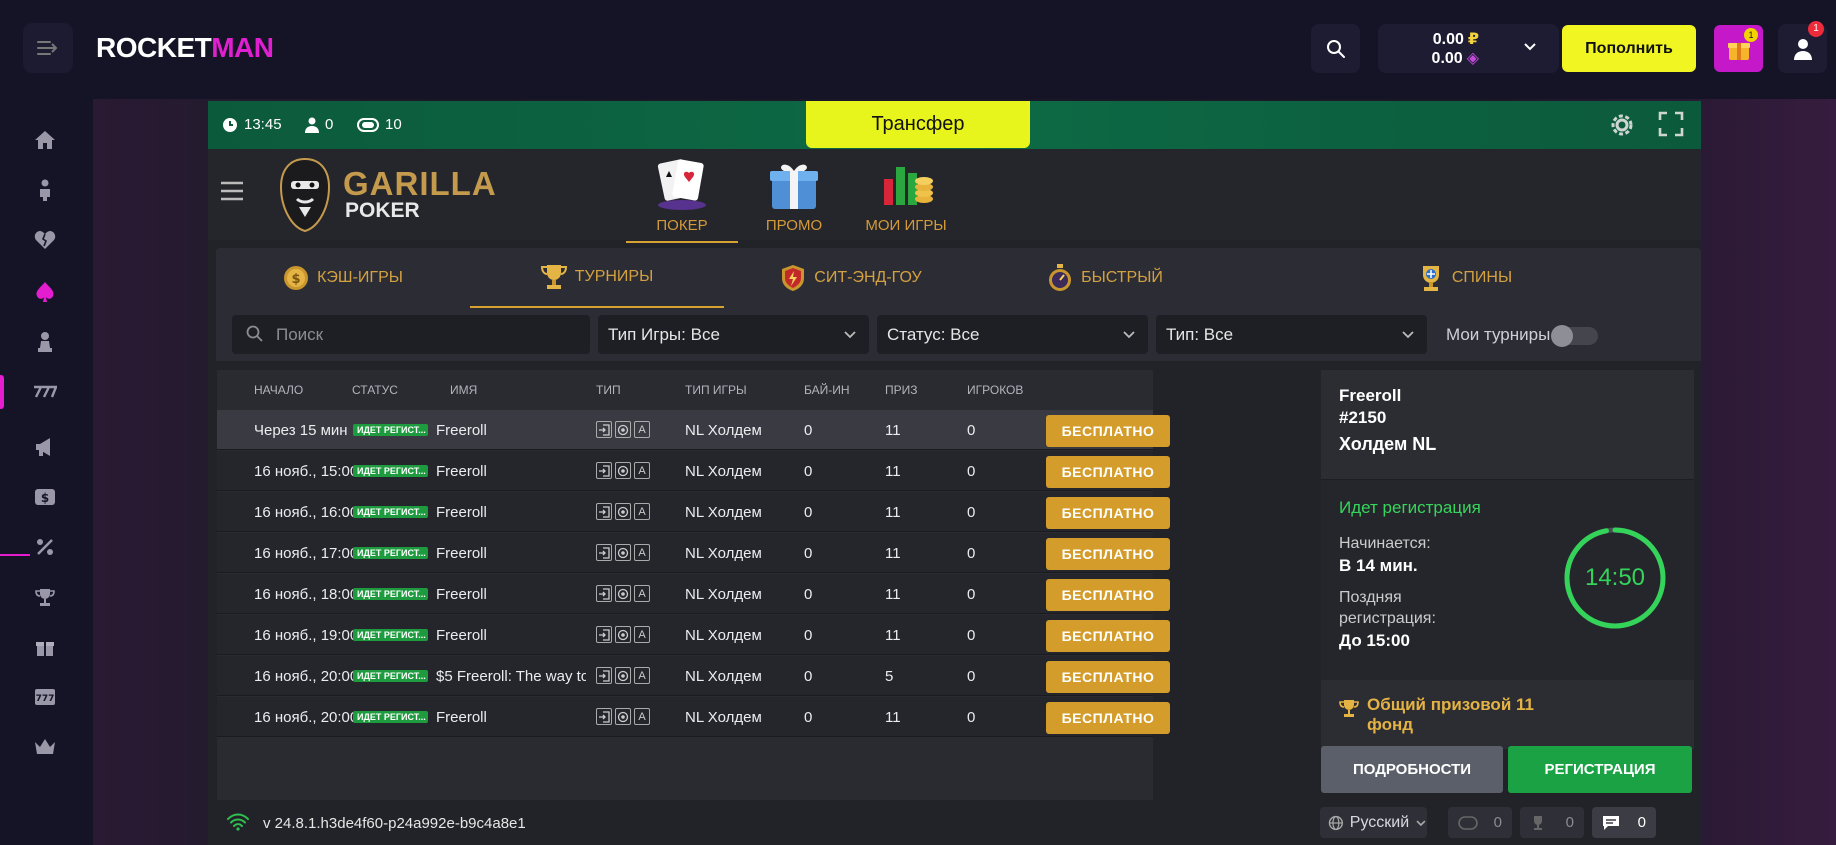  What do you see at coordinates (597, 278) in the screenshot?
I see `tab-tournaments: ТУРНИРЫ` at bounding box center [597, 278].